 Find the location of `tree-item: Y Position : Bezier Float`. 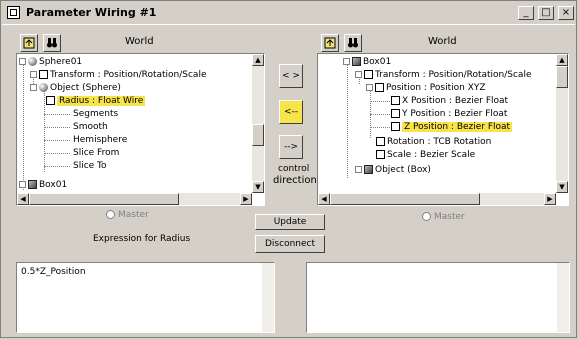

tree-item: Y Position : Bezier Float is located at coordinates (449, 114).